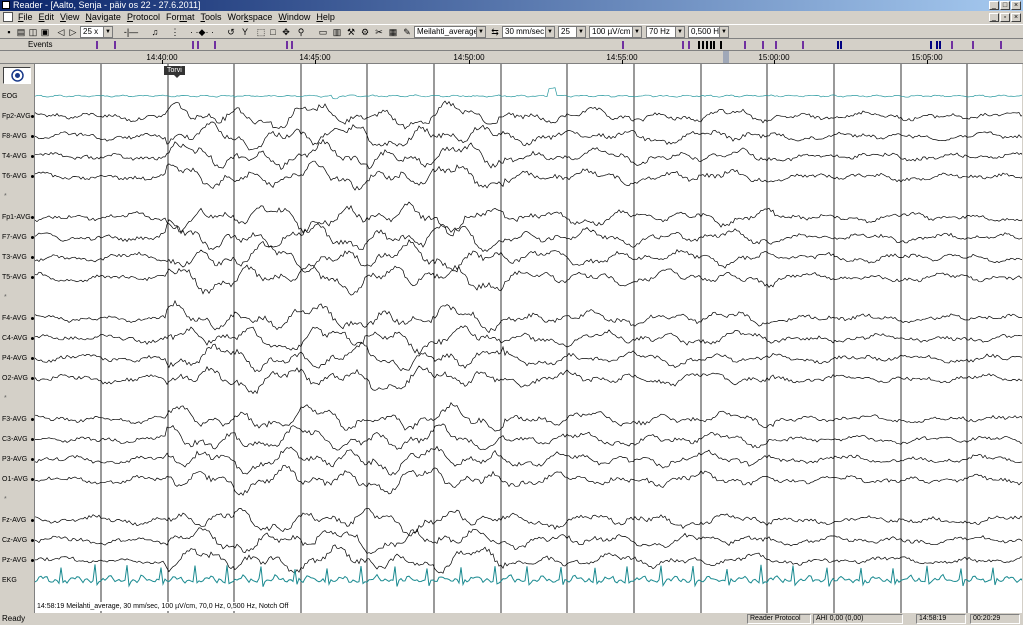 This screenshot has height=625, width=1023. I want to click on trace-eog, so click(528, 93).